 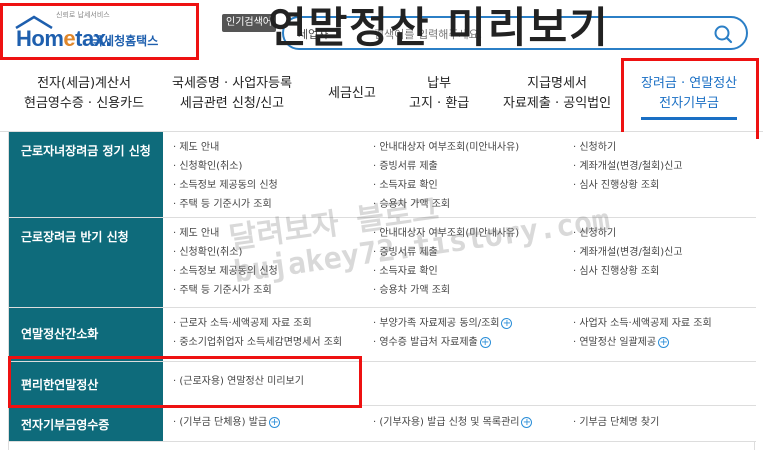 What do you see at coordinates (84, 103) in the screenshot?
I see `nav-line2: 현금영수증 · 신용카드` at bounding box center [84, 103].